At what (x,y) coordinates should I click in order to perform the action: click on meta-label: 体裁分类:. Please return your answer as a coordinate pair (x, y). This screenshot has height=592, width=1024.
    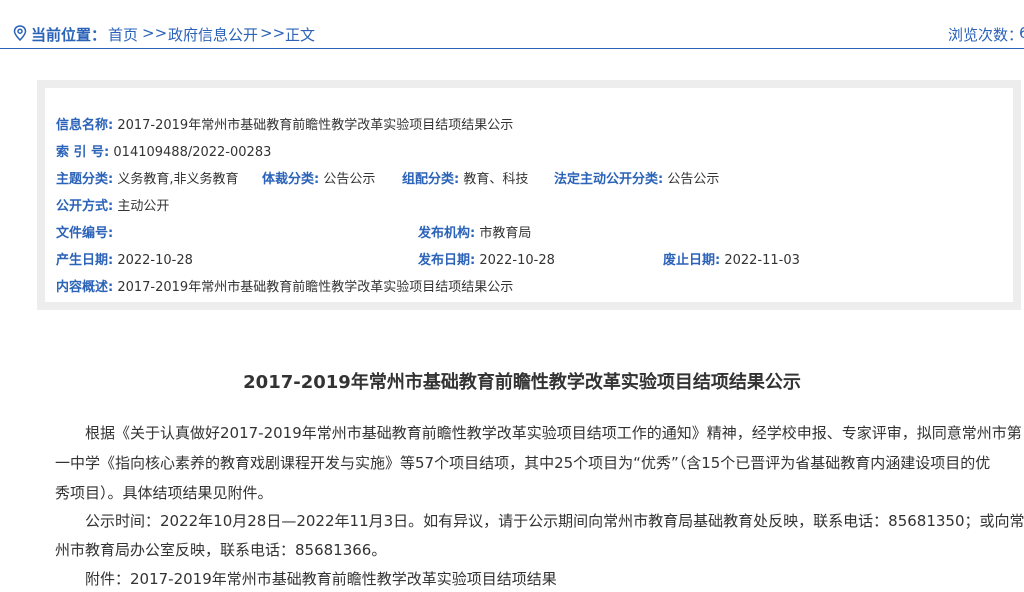
    Looking at the image, I should click on (291, 179).